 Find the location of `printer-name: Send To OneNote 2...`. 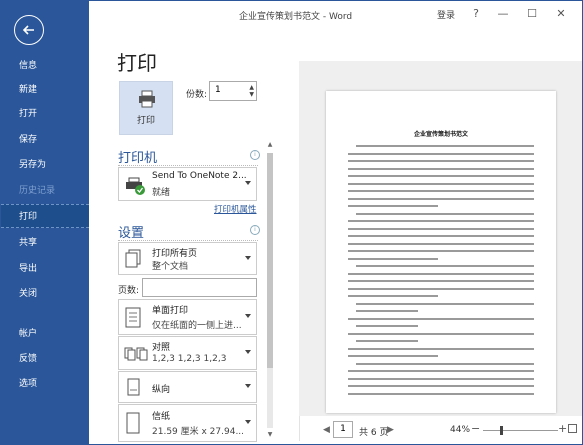

printer-name: Send To OneNote 2... is located at coordinates (199, 176).